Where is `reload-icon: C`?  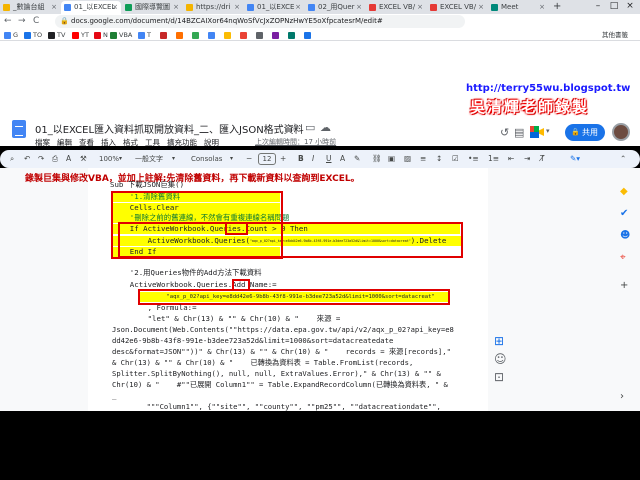
reload-icon: C is located at coordinates (36, 21).